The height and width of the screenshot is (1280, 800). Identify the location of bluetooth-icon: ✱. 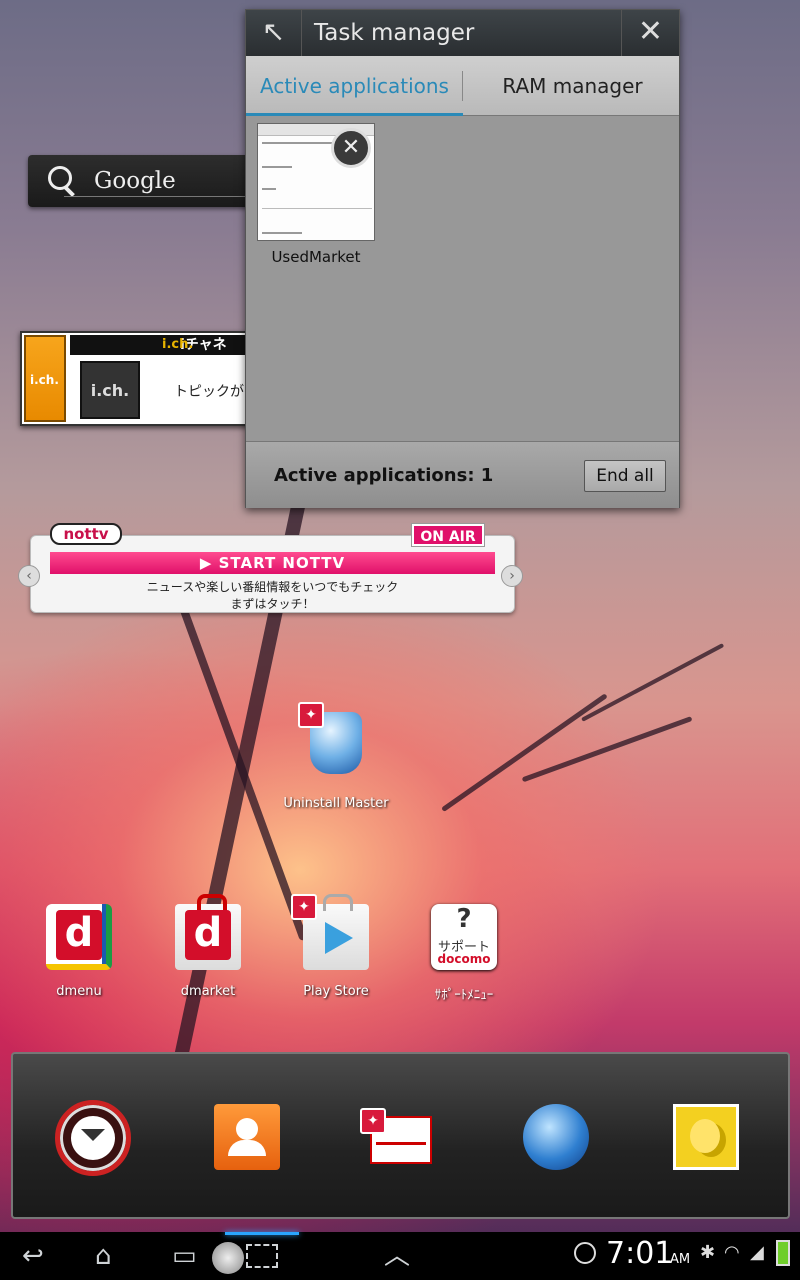
(708, 1252).